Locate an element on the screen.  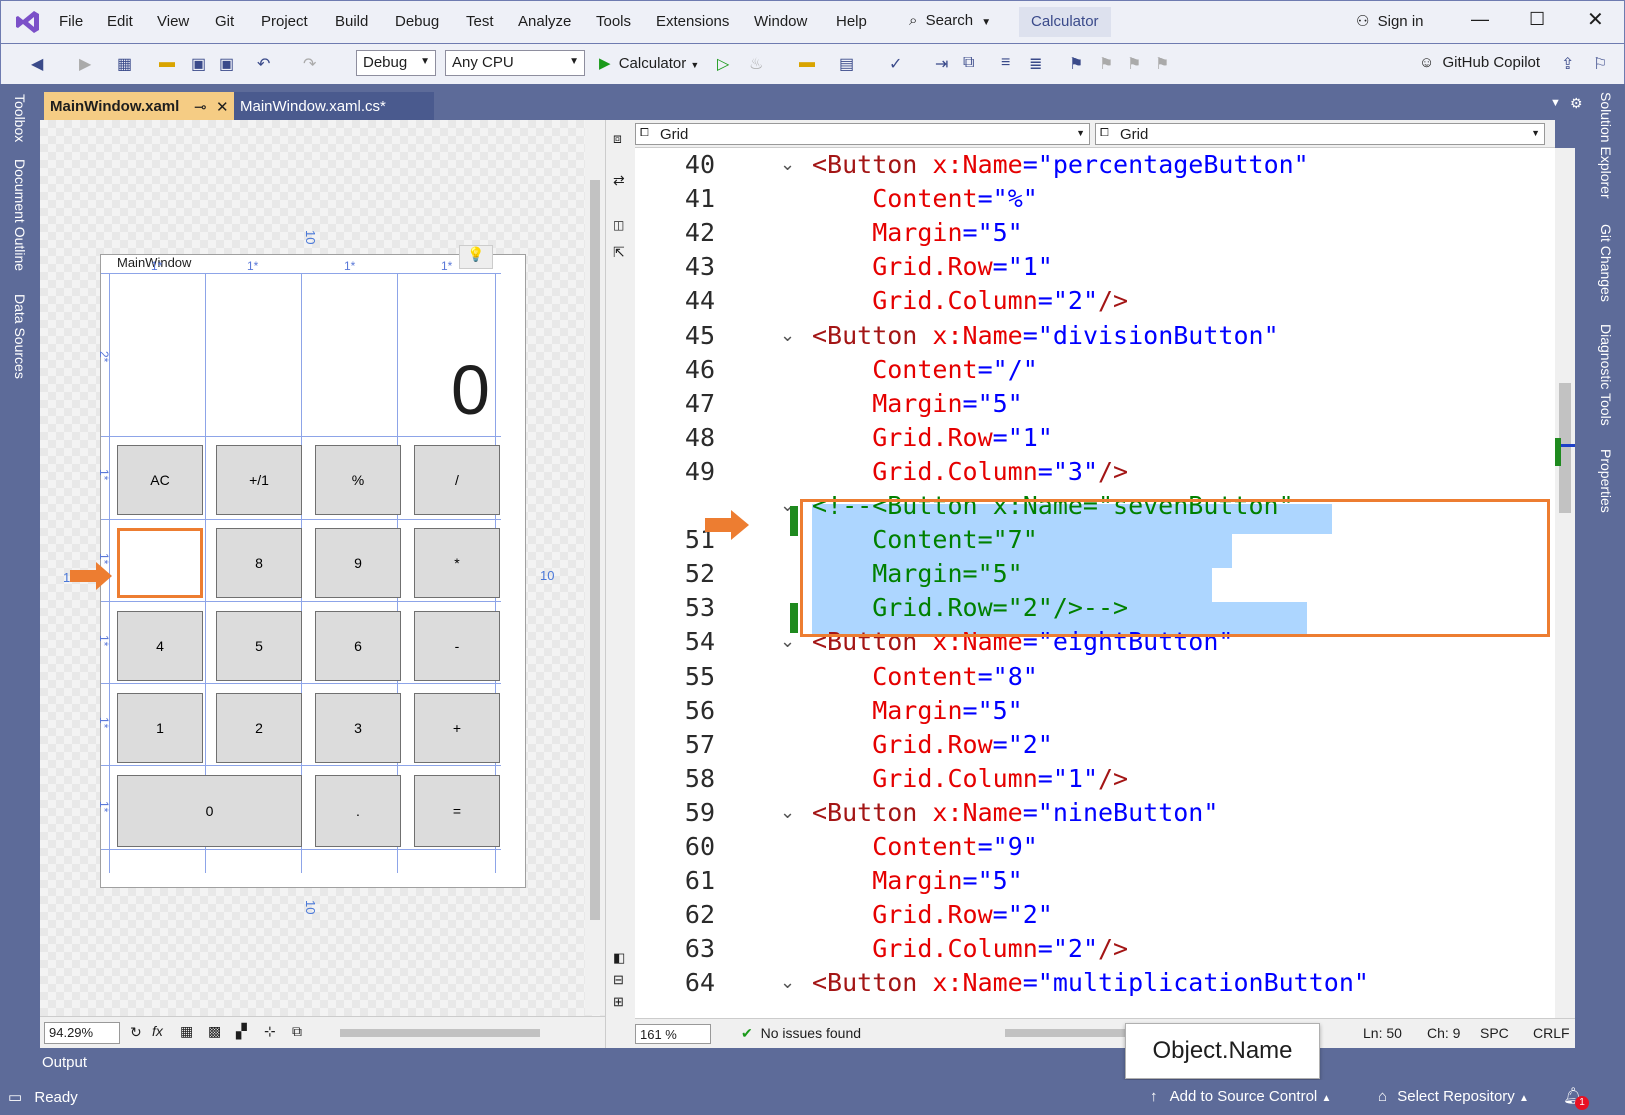
new-project-icon: ▦ is located at coordinates (124, 64).